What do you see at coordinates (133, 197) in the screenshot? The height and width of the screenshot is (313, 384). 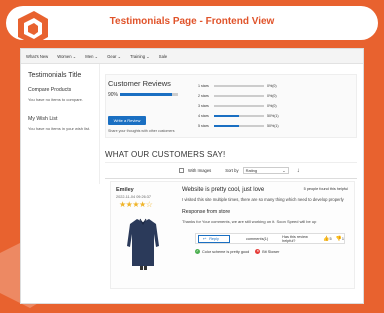 I see `review-date: 2022-11-04 09:26:37` at bounding box center [133, 197].